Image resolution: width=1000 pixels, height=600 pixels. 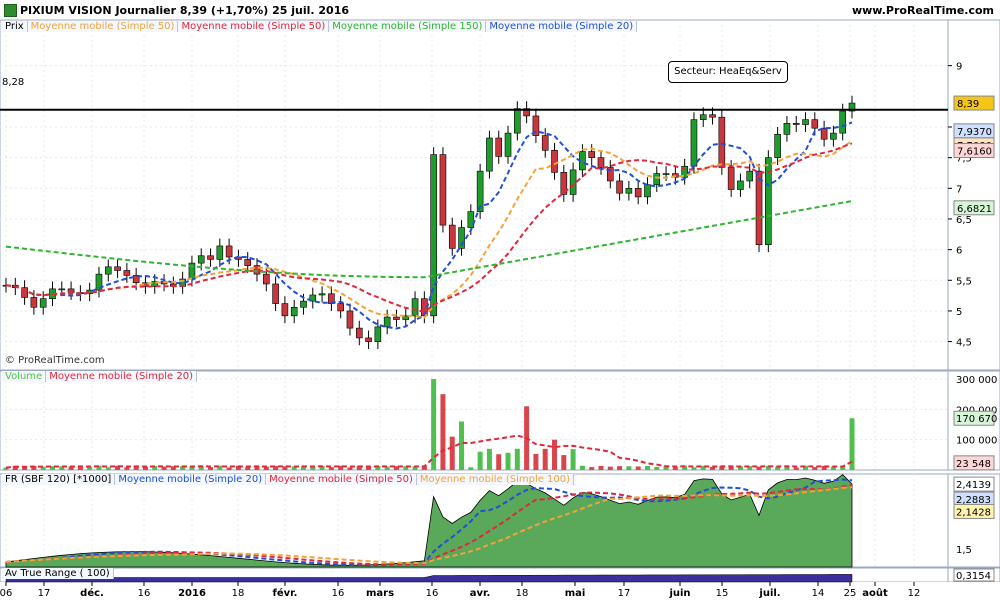 I want to click on time-tick-label: 2016, so click(x=192, y=593).